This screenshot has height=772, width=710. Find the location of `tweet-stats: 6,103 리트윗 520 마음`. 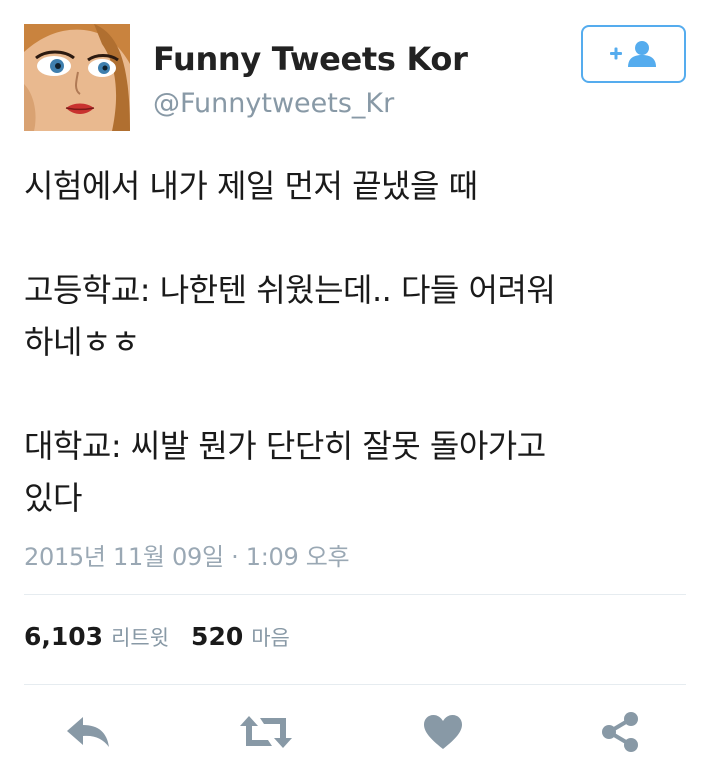

tweet-stats: 6,103 리트윗 520 마음 is located at coordinates (168, 637).